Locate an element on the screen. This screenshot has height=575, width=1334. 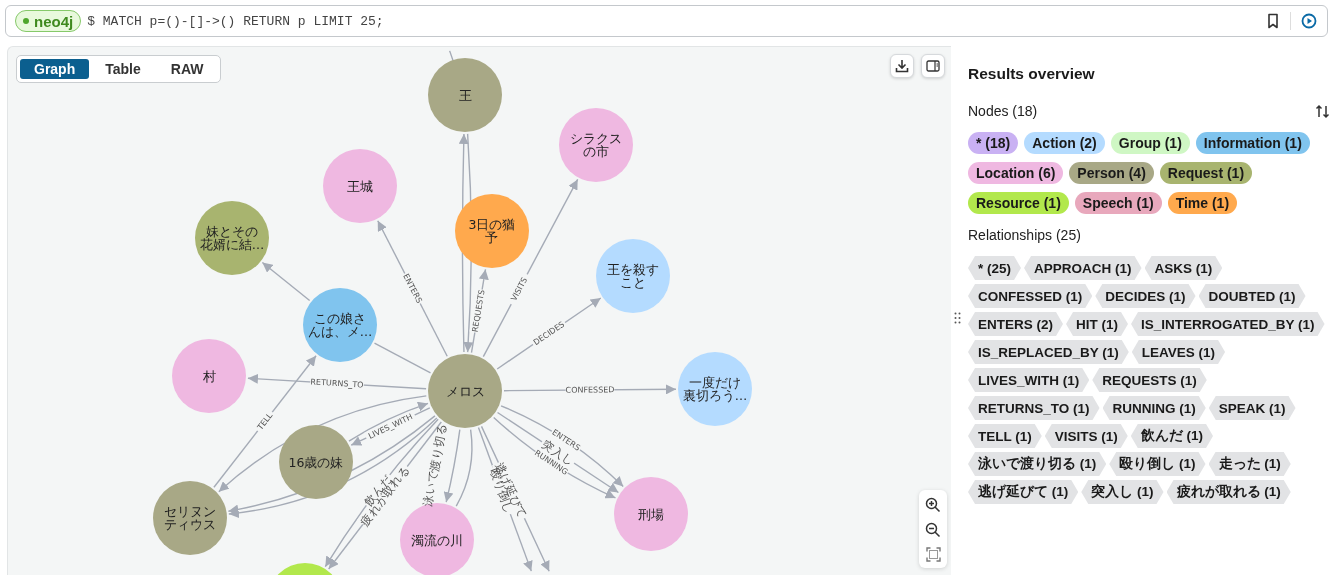
node-label-chip: * (18) is located at coordinates (993, 143).